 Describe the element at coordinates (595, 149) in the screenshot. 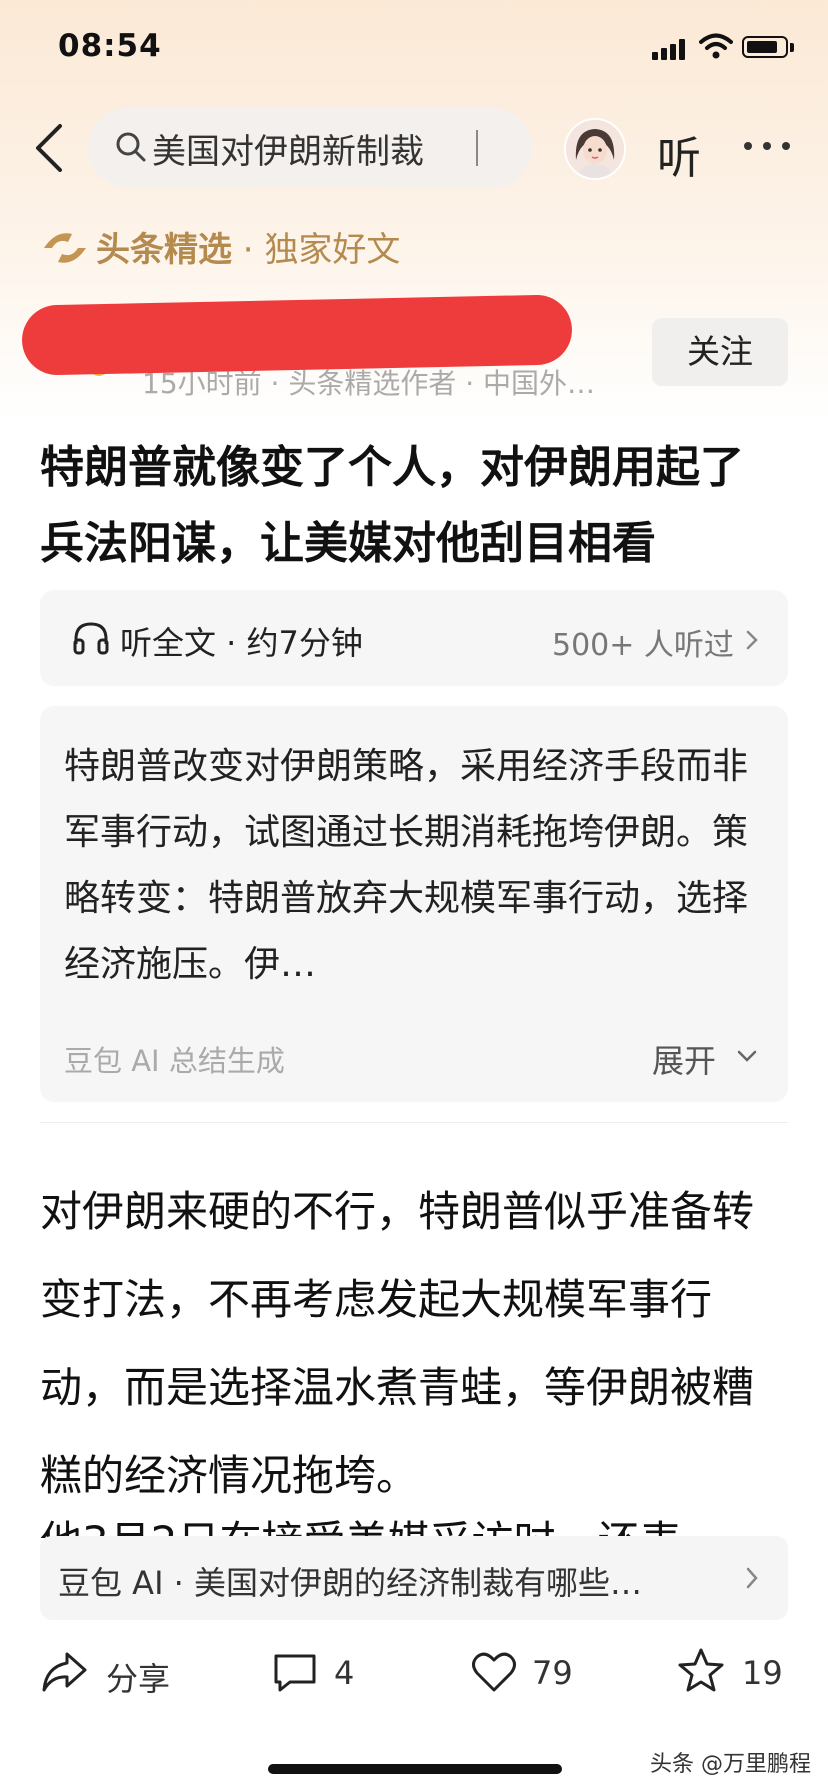

I see `assistant-avatar` at that location.